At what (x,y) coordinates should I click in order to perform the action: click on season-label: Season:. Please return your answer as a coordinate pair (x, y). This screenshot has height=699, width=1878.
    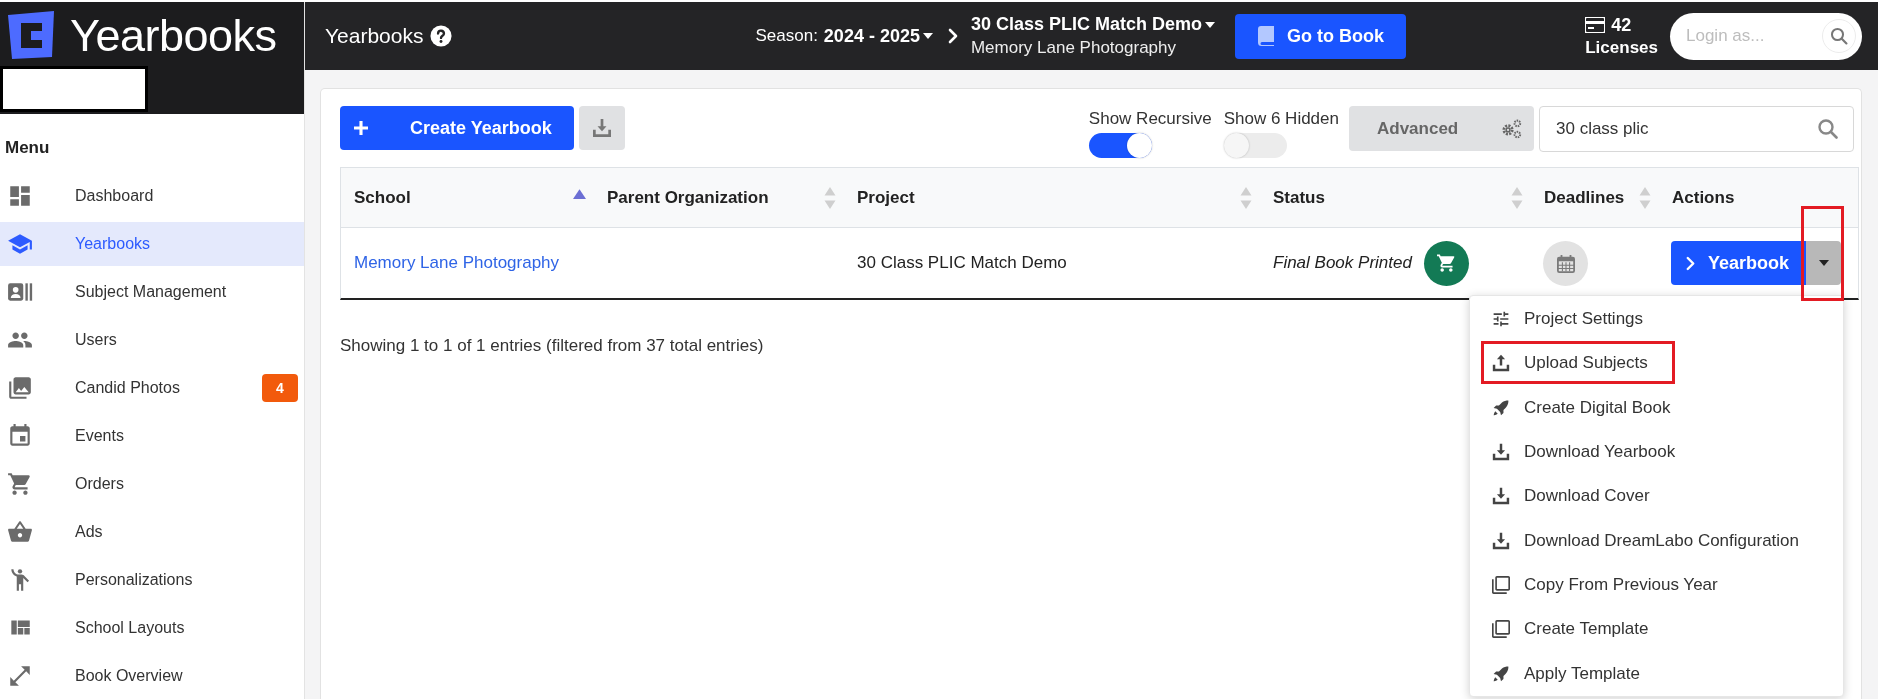
    Looking at the image, I should click on (786, 36).